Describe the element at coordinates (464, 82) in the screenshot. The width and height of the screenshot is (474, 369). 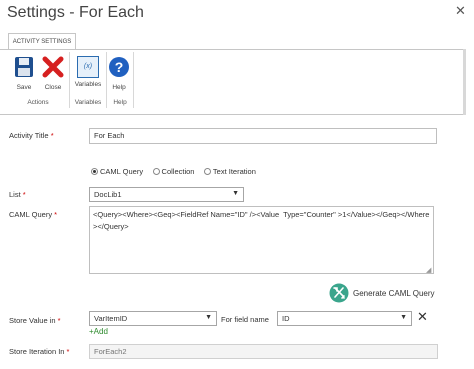
I see `ribbon-scrollbar` at that location.